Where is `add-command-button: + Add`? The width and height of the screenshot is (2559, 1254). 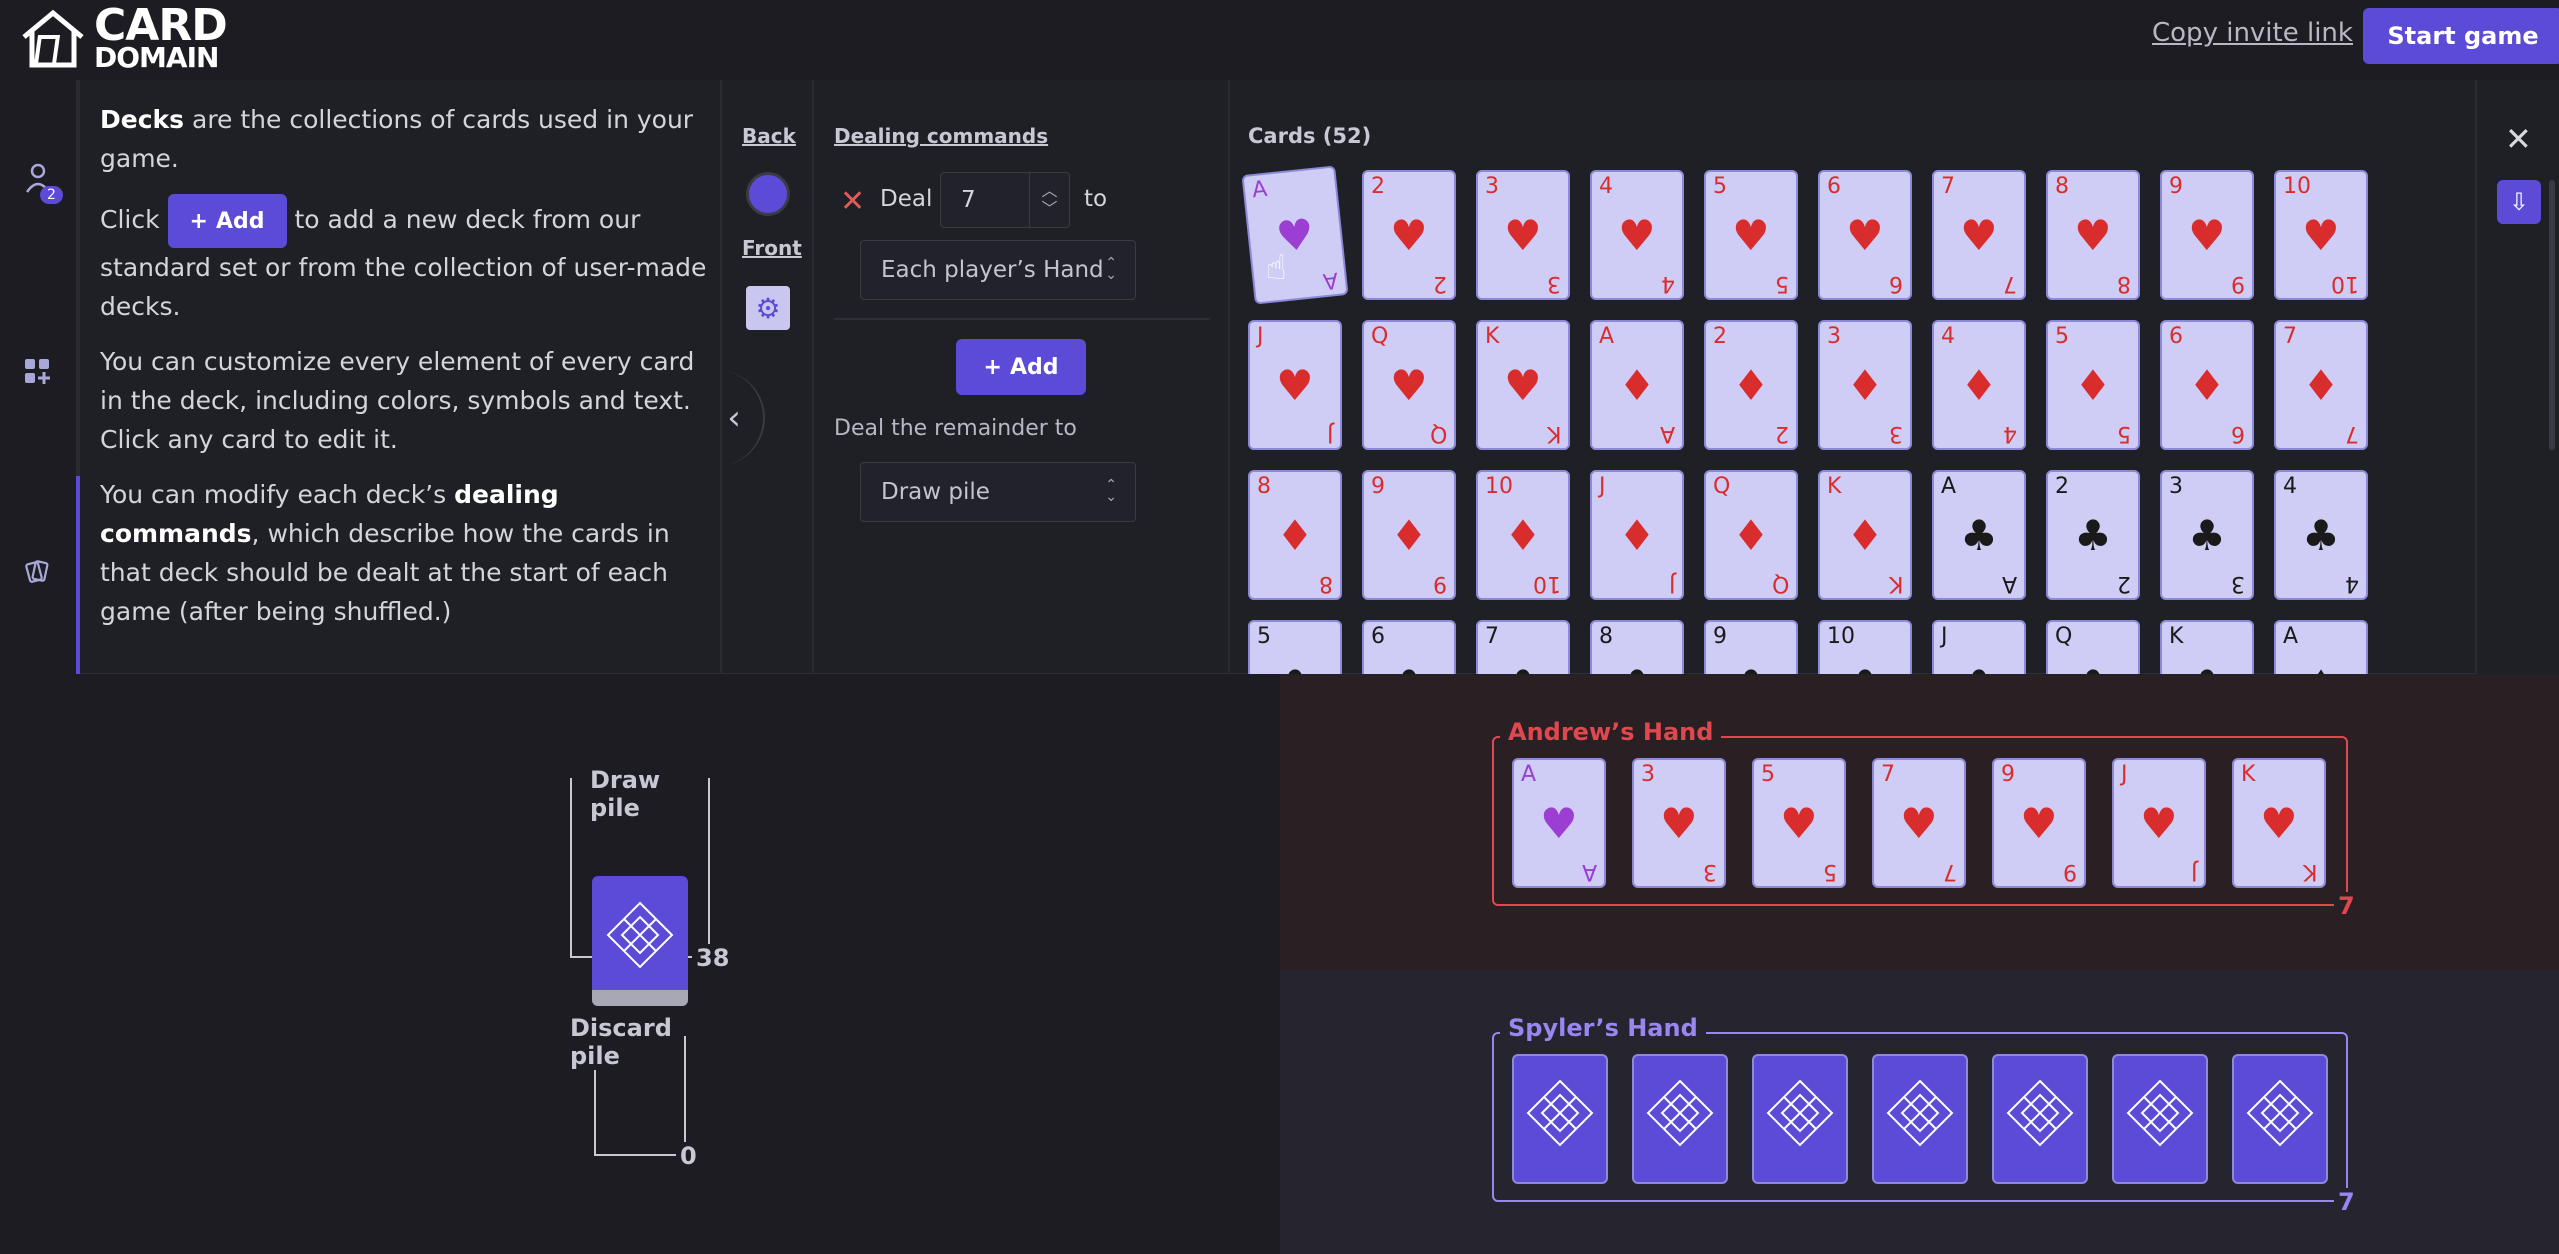
add-command-button: + Add is located at coordinates (1021, 367).